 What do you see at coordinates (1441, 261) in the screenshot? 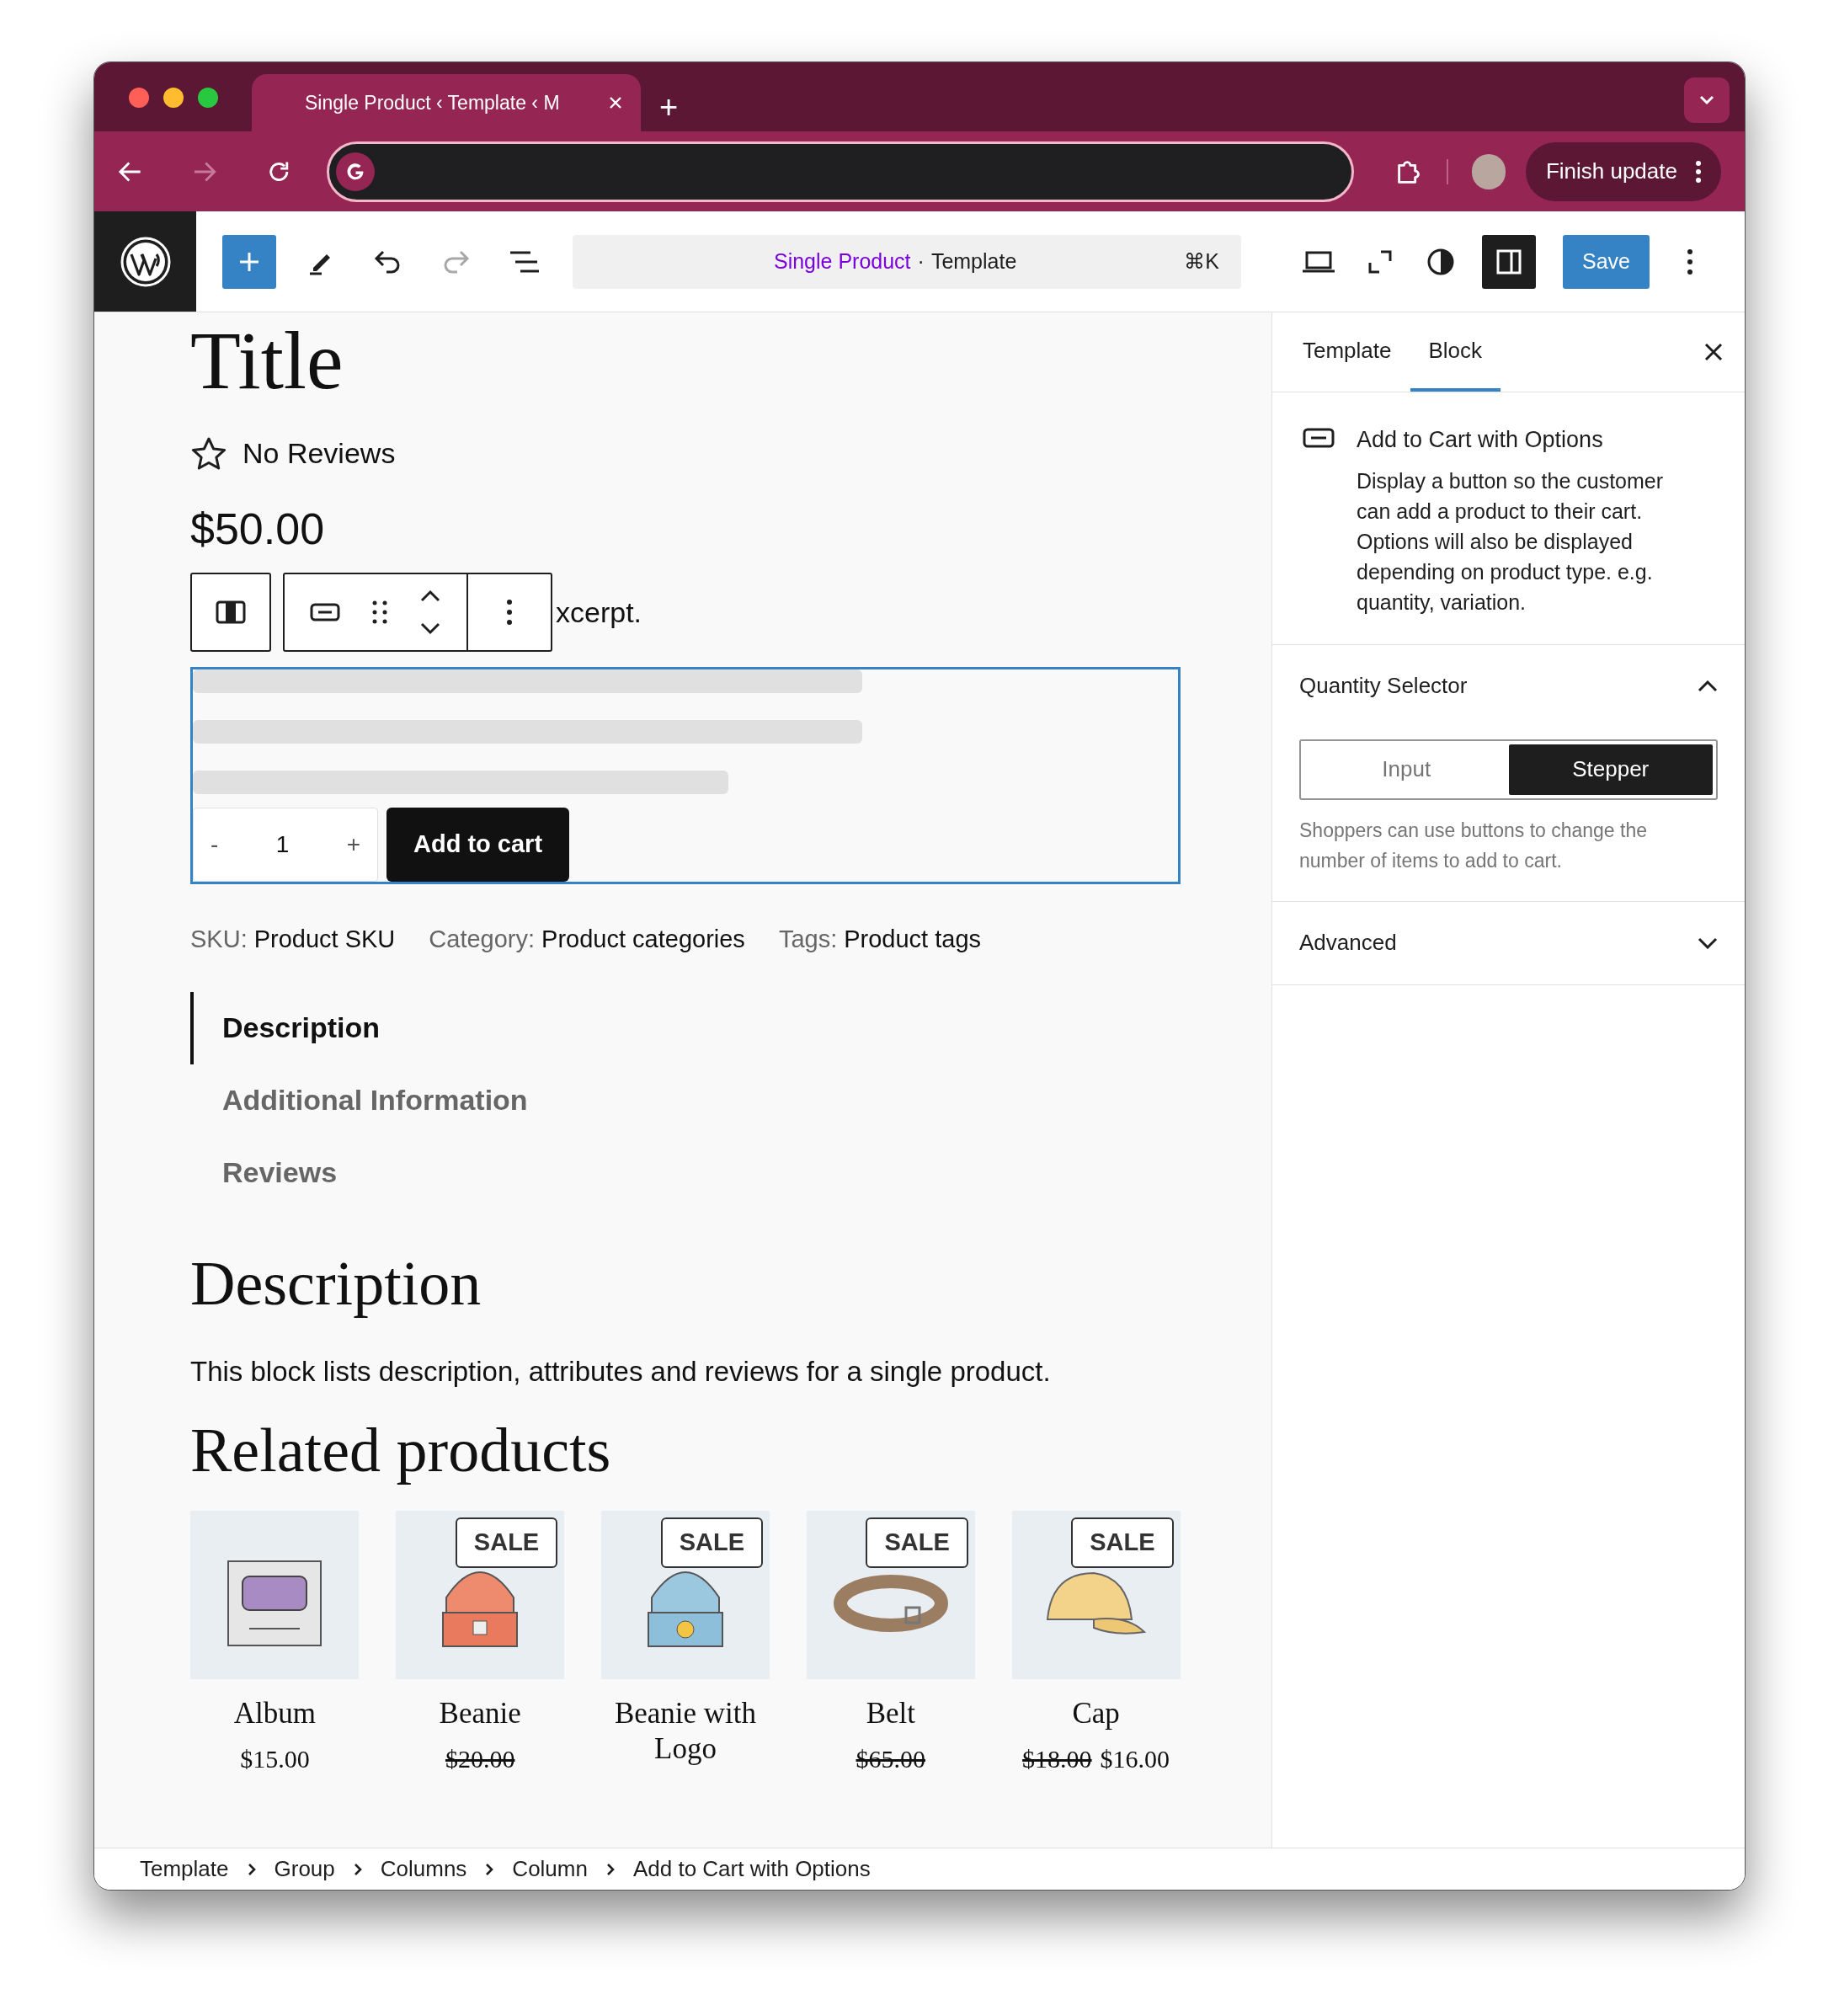
I see `contrast-icon` at bounding box center [1441, 261].